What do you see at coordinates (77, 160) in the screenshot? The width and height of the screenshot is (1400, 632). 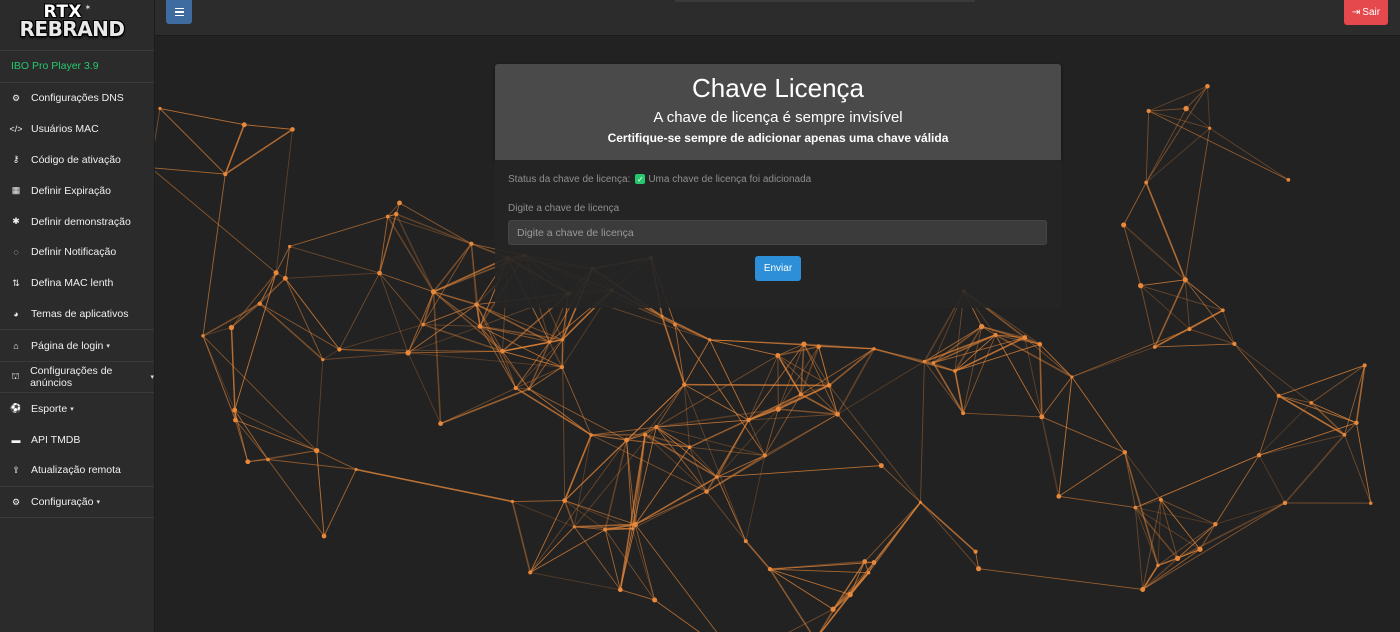 I see `sidebar-item: ⚷ Código de ativação` at bounding box center [77, 160].